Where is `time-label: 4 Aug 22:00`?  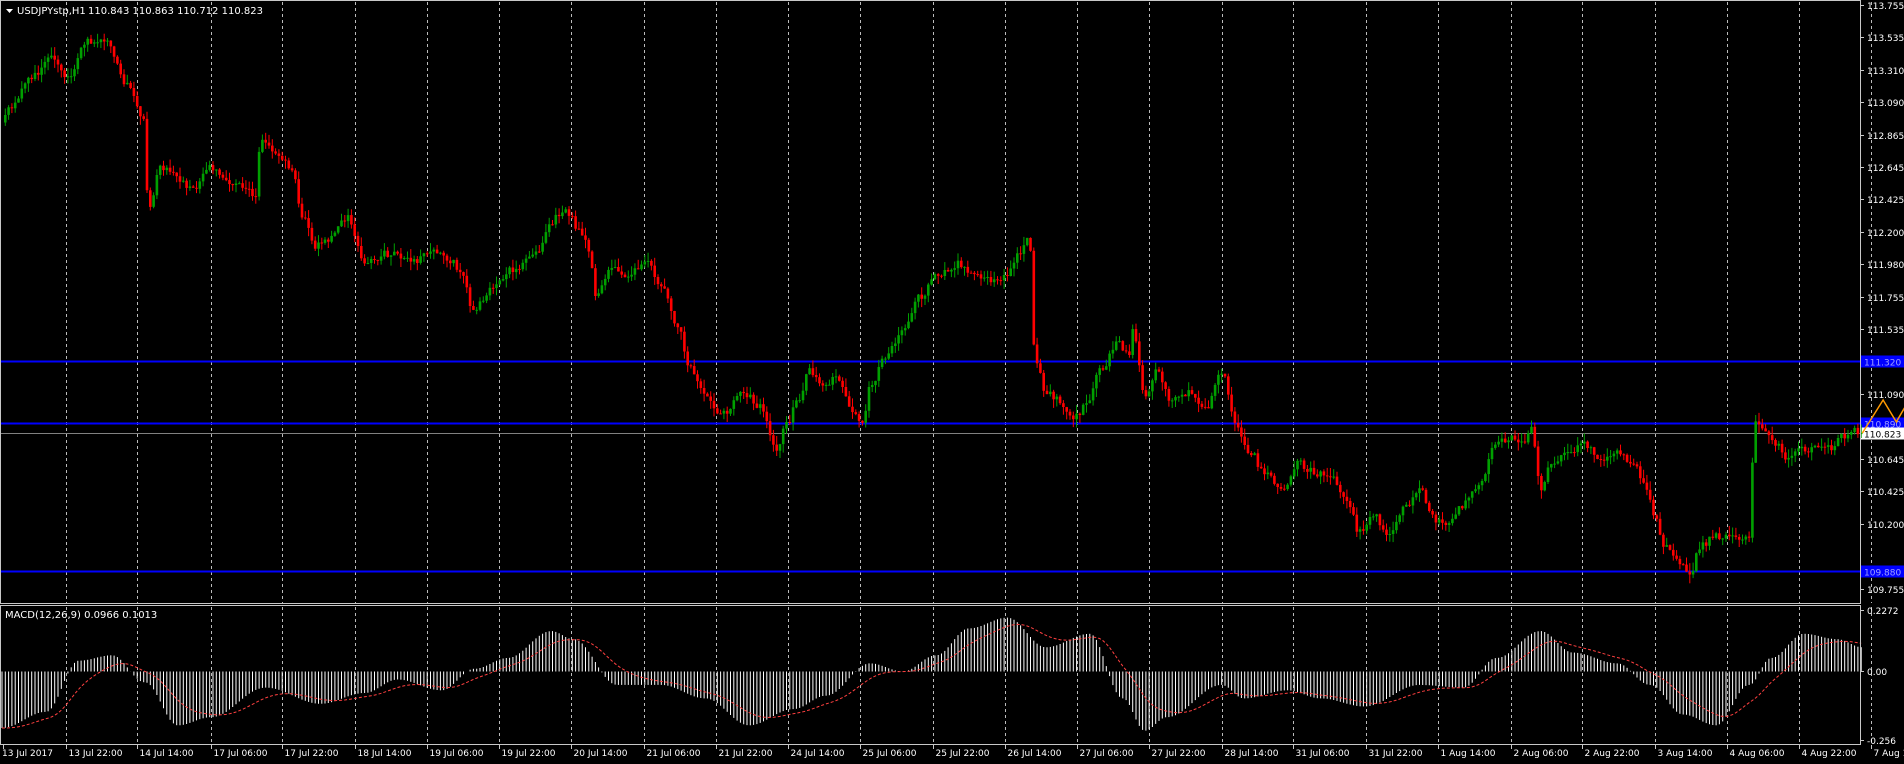
time-label: 4 Aug 22:00 is located at coordinates (1829, 754).